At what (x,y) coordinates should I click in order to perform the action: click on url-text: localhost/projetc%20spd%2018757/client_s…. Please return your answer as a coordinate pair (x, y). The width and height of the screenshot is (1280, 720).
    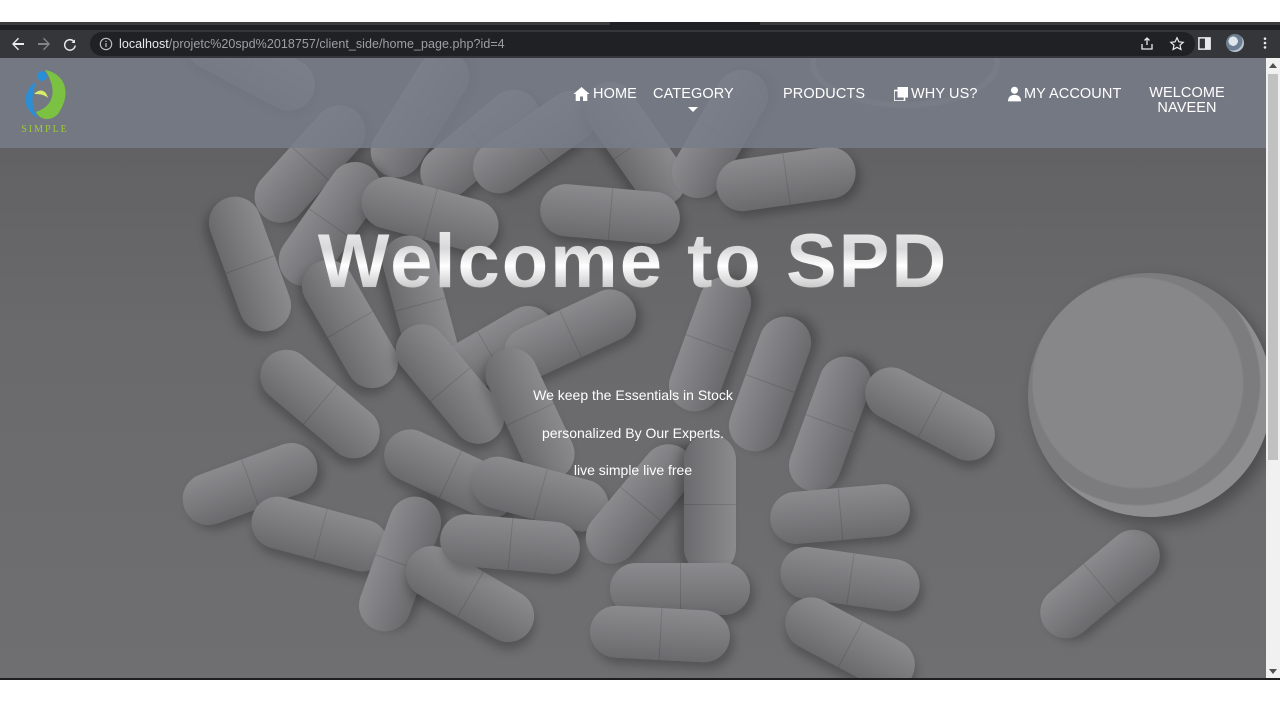
    Looking at the image, I should click on (312, 44).